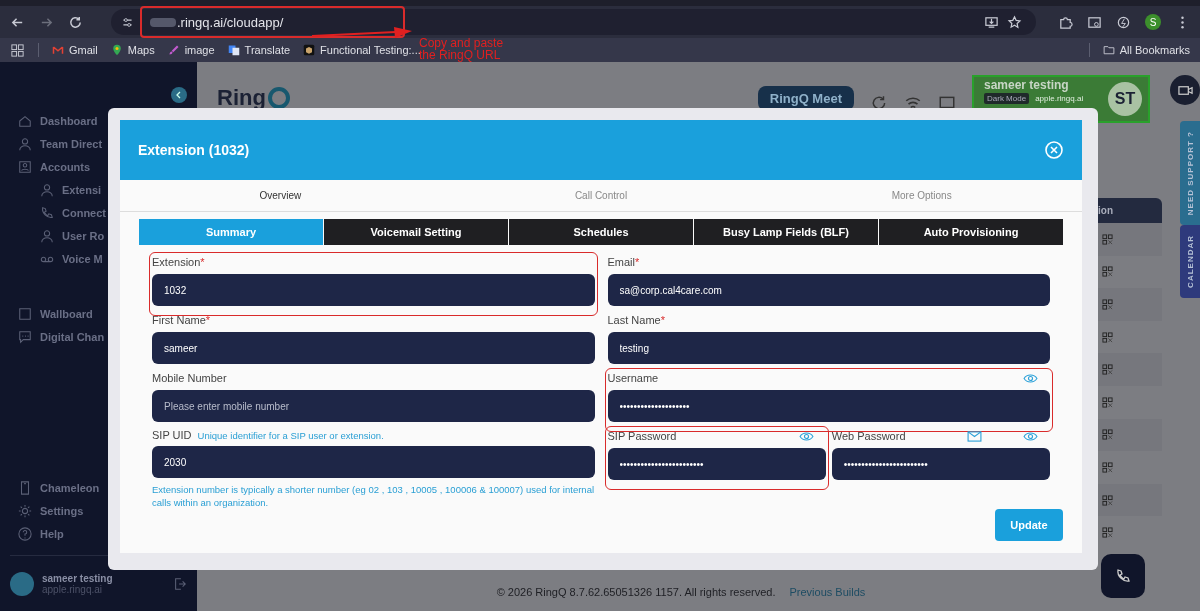  What do you see at coordinates (25, 487) in the screenshot?
I see `mobile-icon` at bounding box center [25, 487].